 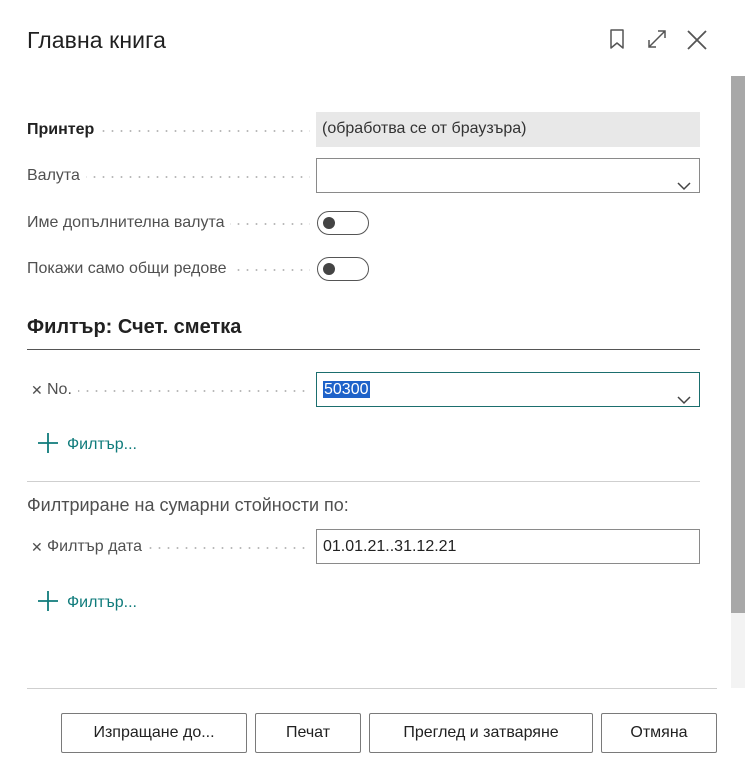 I want to click on leader-dots, so click(x=178, y=391).